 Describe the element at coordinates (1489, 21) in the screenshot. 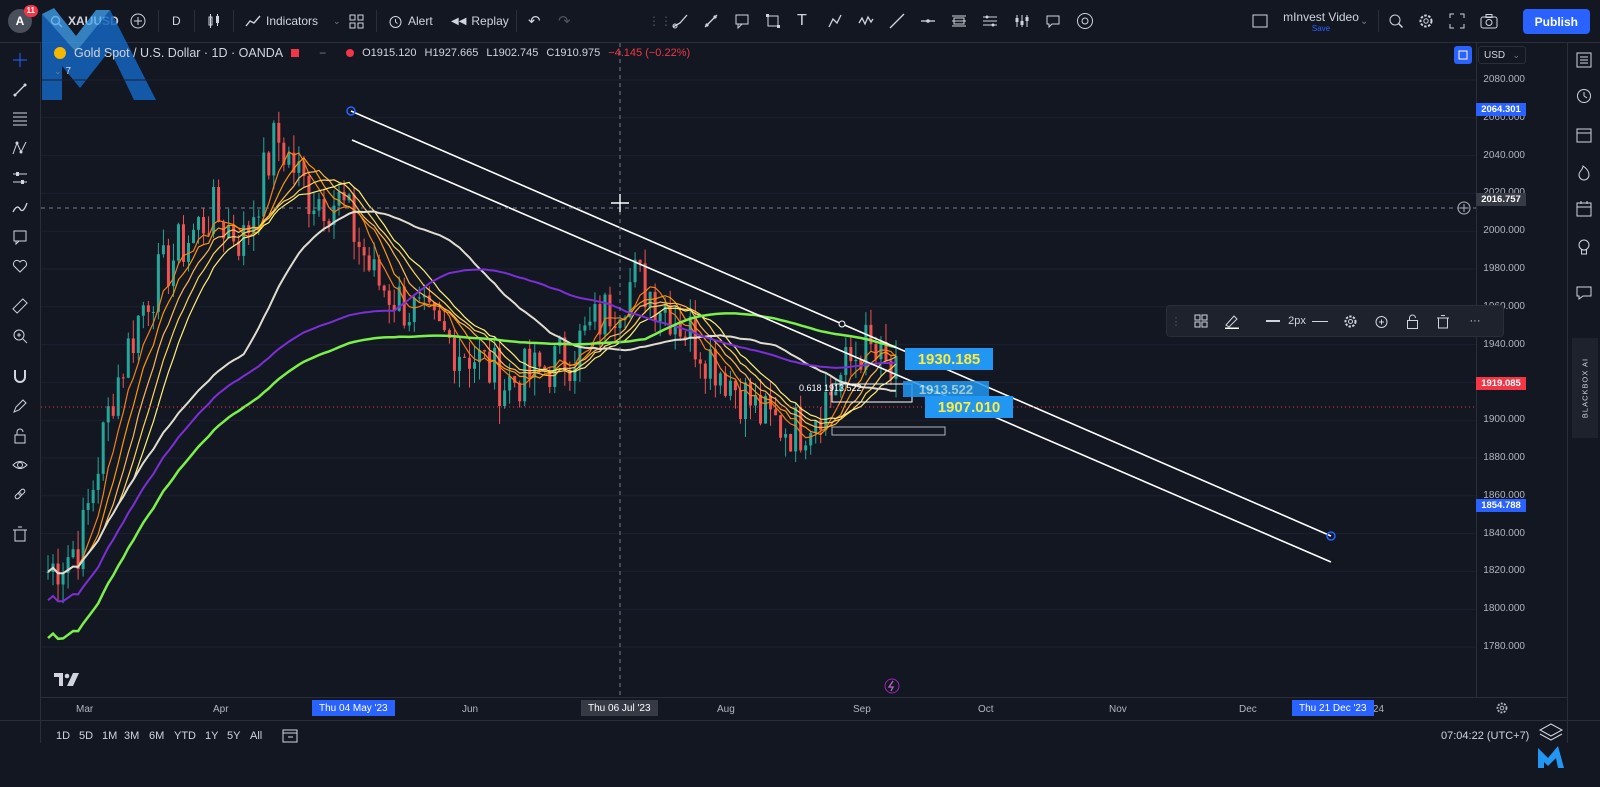

I see `snapshot-button` at that location.